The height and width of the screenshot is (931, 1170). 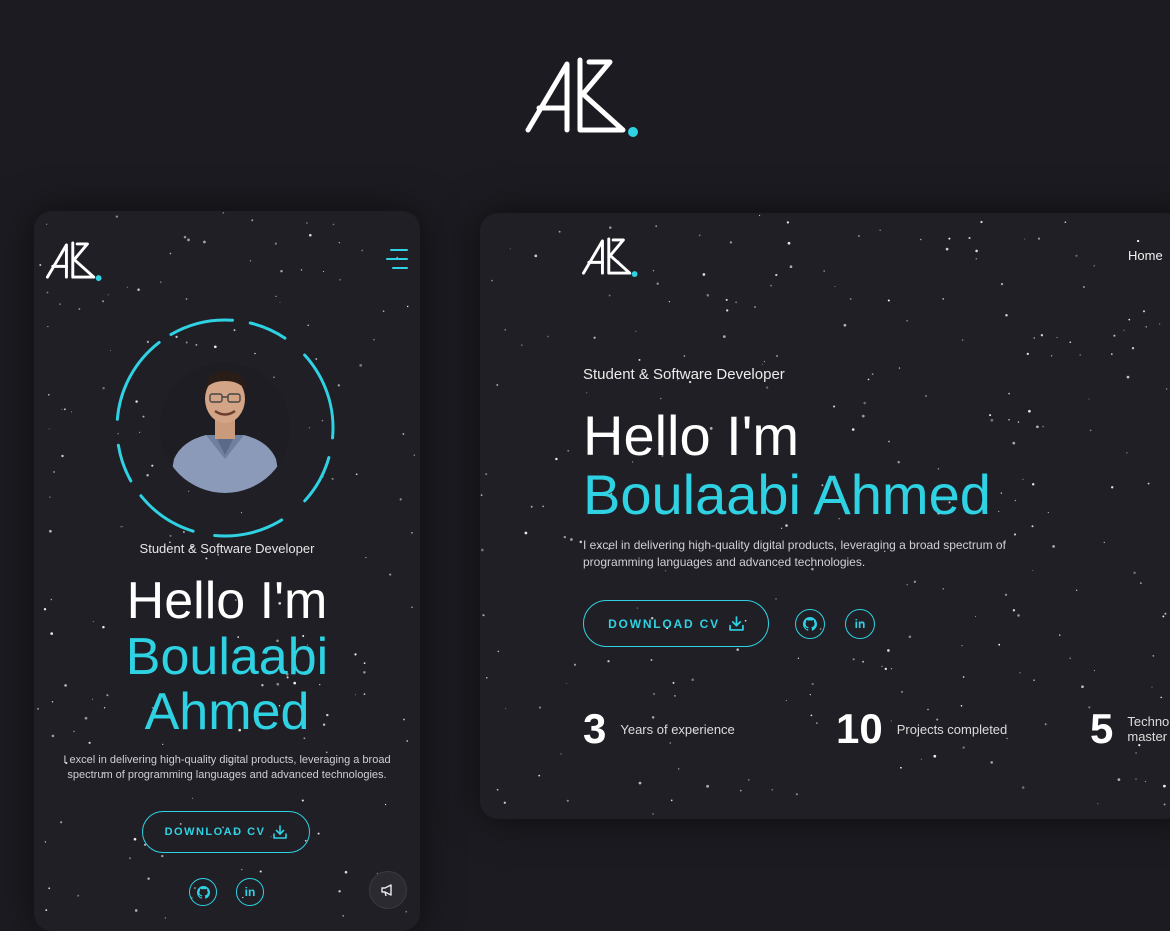 I want to click on stat-label: Projects completed, so click(x=952, y=729).